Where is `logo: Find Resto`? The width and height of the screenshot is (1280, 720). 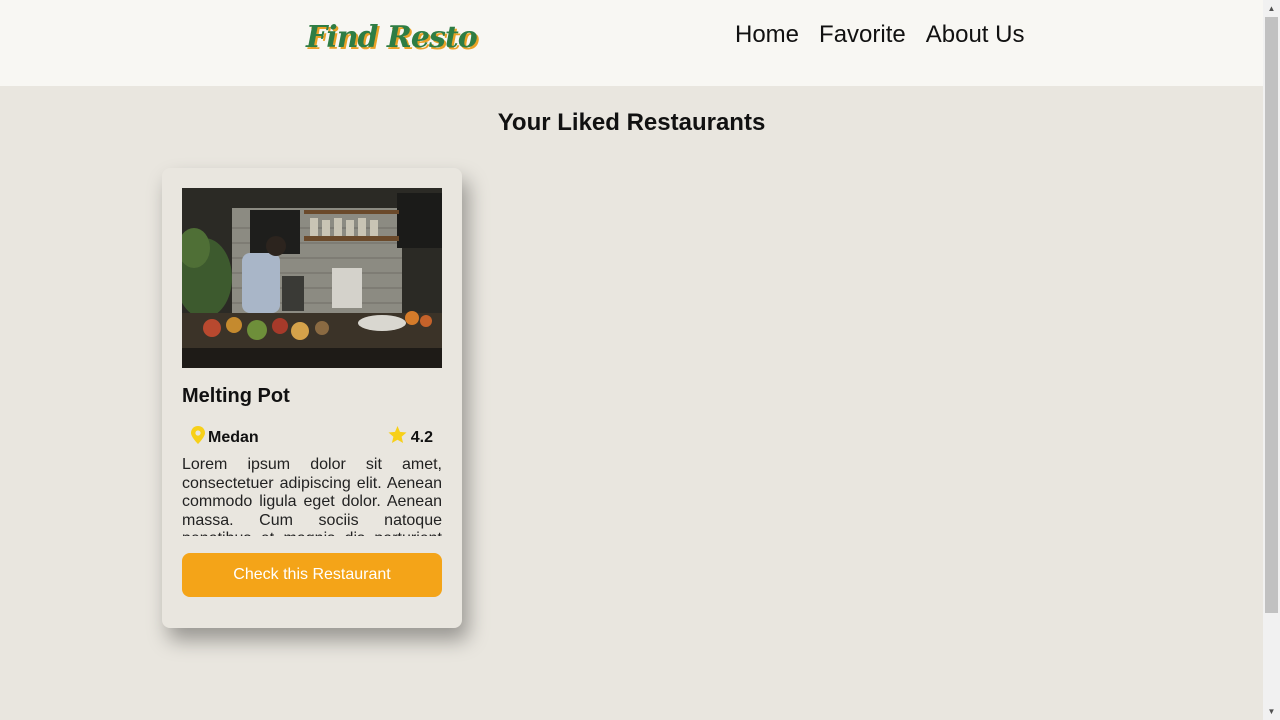
logo: Find Resto is located at coordinates (392, 41).